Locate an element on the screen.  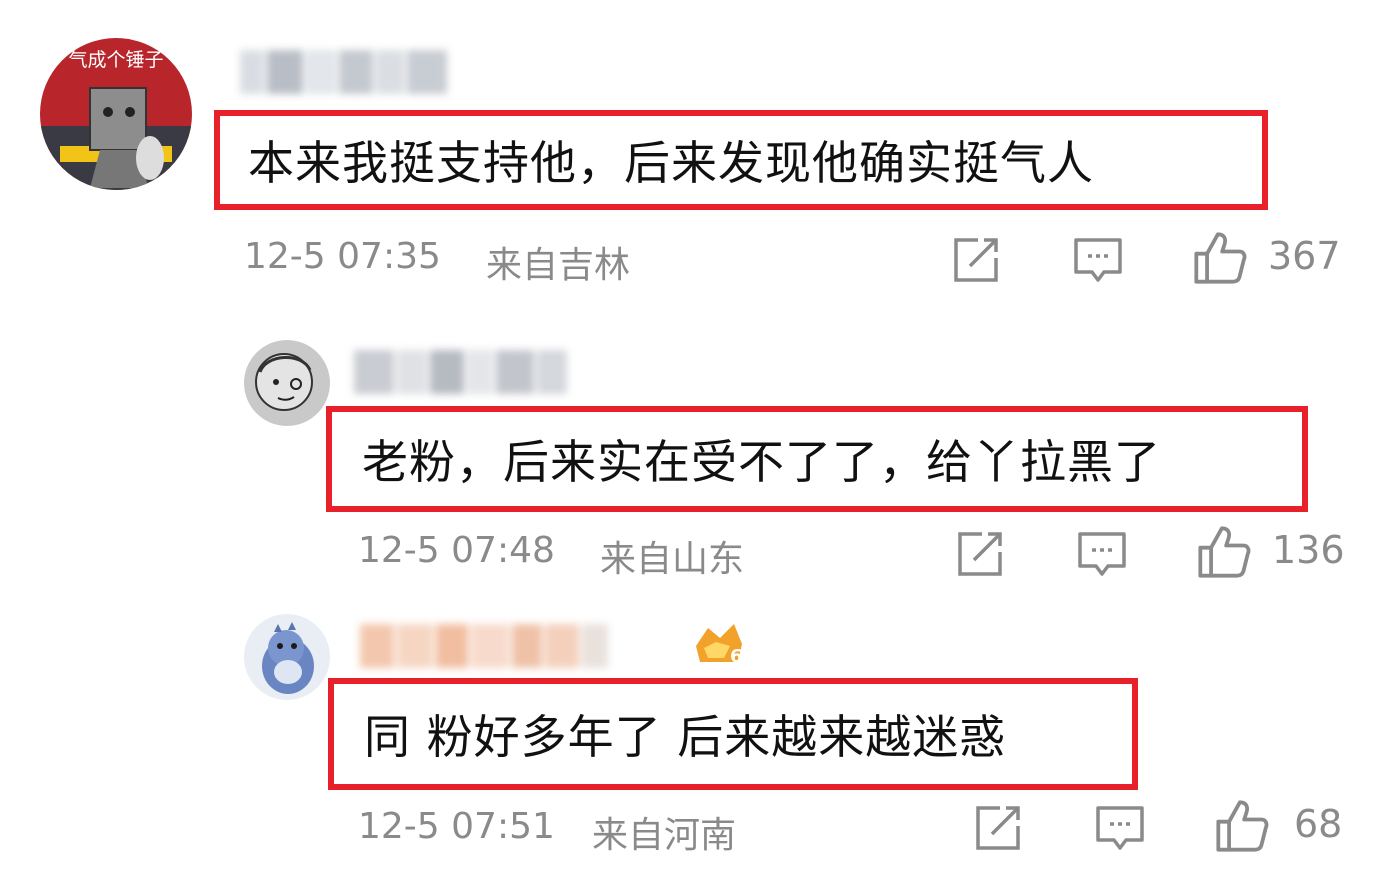
like-count: 68 is located at coordinates (1318, 824).